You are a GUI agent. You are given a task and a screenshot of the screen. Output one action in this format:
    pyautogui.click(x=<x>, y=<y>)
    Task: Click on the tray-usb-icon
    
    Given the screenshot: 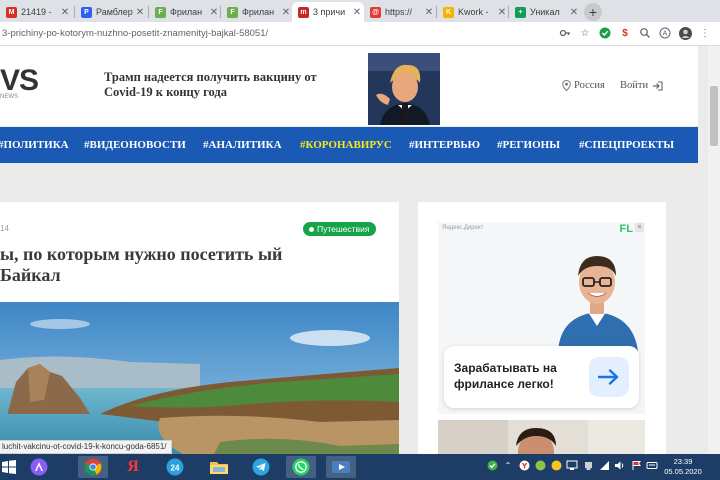 What is the action you would take?
    pyautogui.click(x=588, y=465)
    